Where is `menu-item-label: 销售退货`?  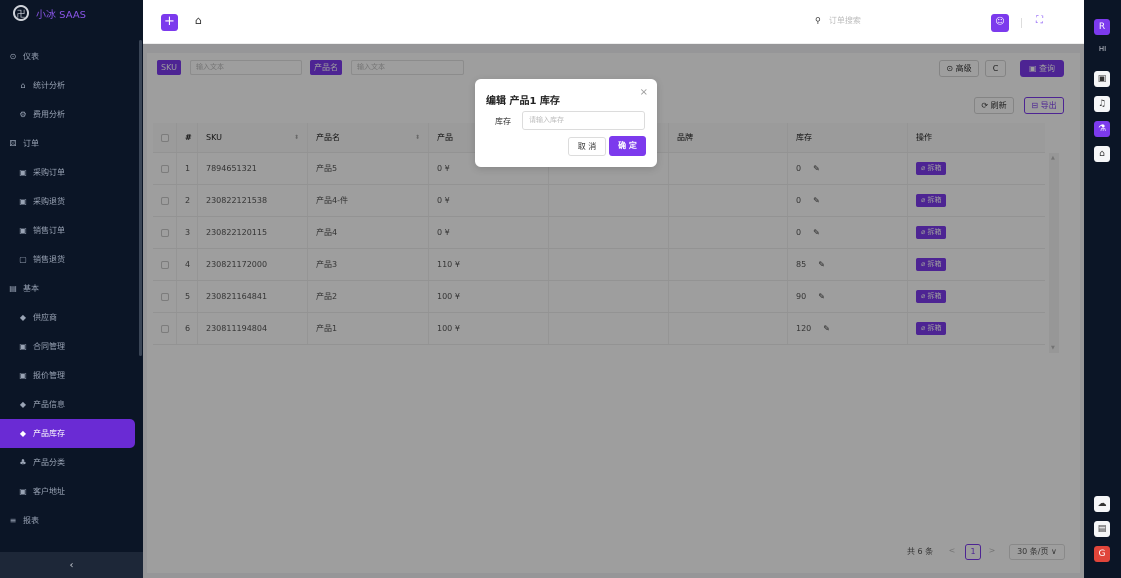
menu-item-label: 销售退货 is located at coordinates (49, 259).